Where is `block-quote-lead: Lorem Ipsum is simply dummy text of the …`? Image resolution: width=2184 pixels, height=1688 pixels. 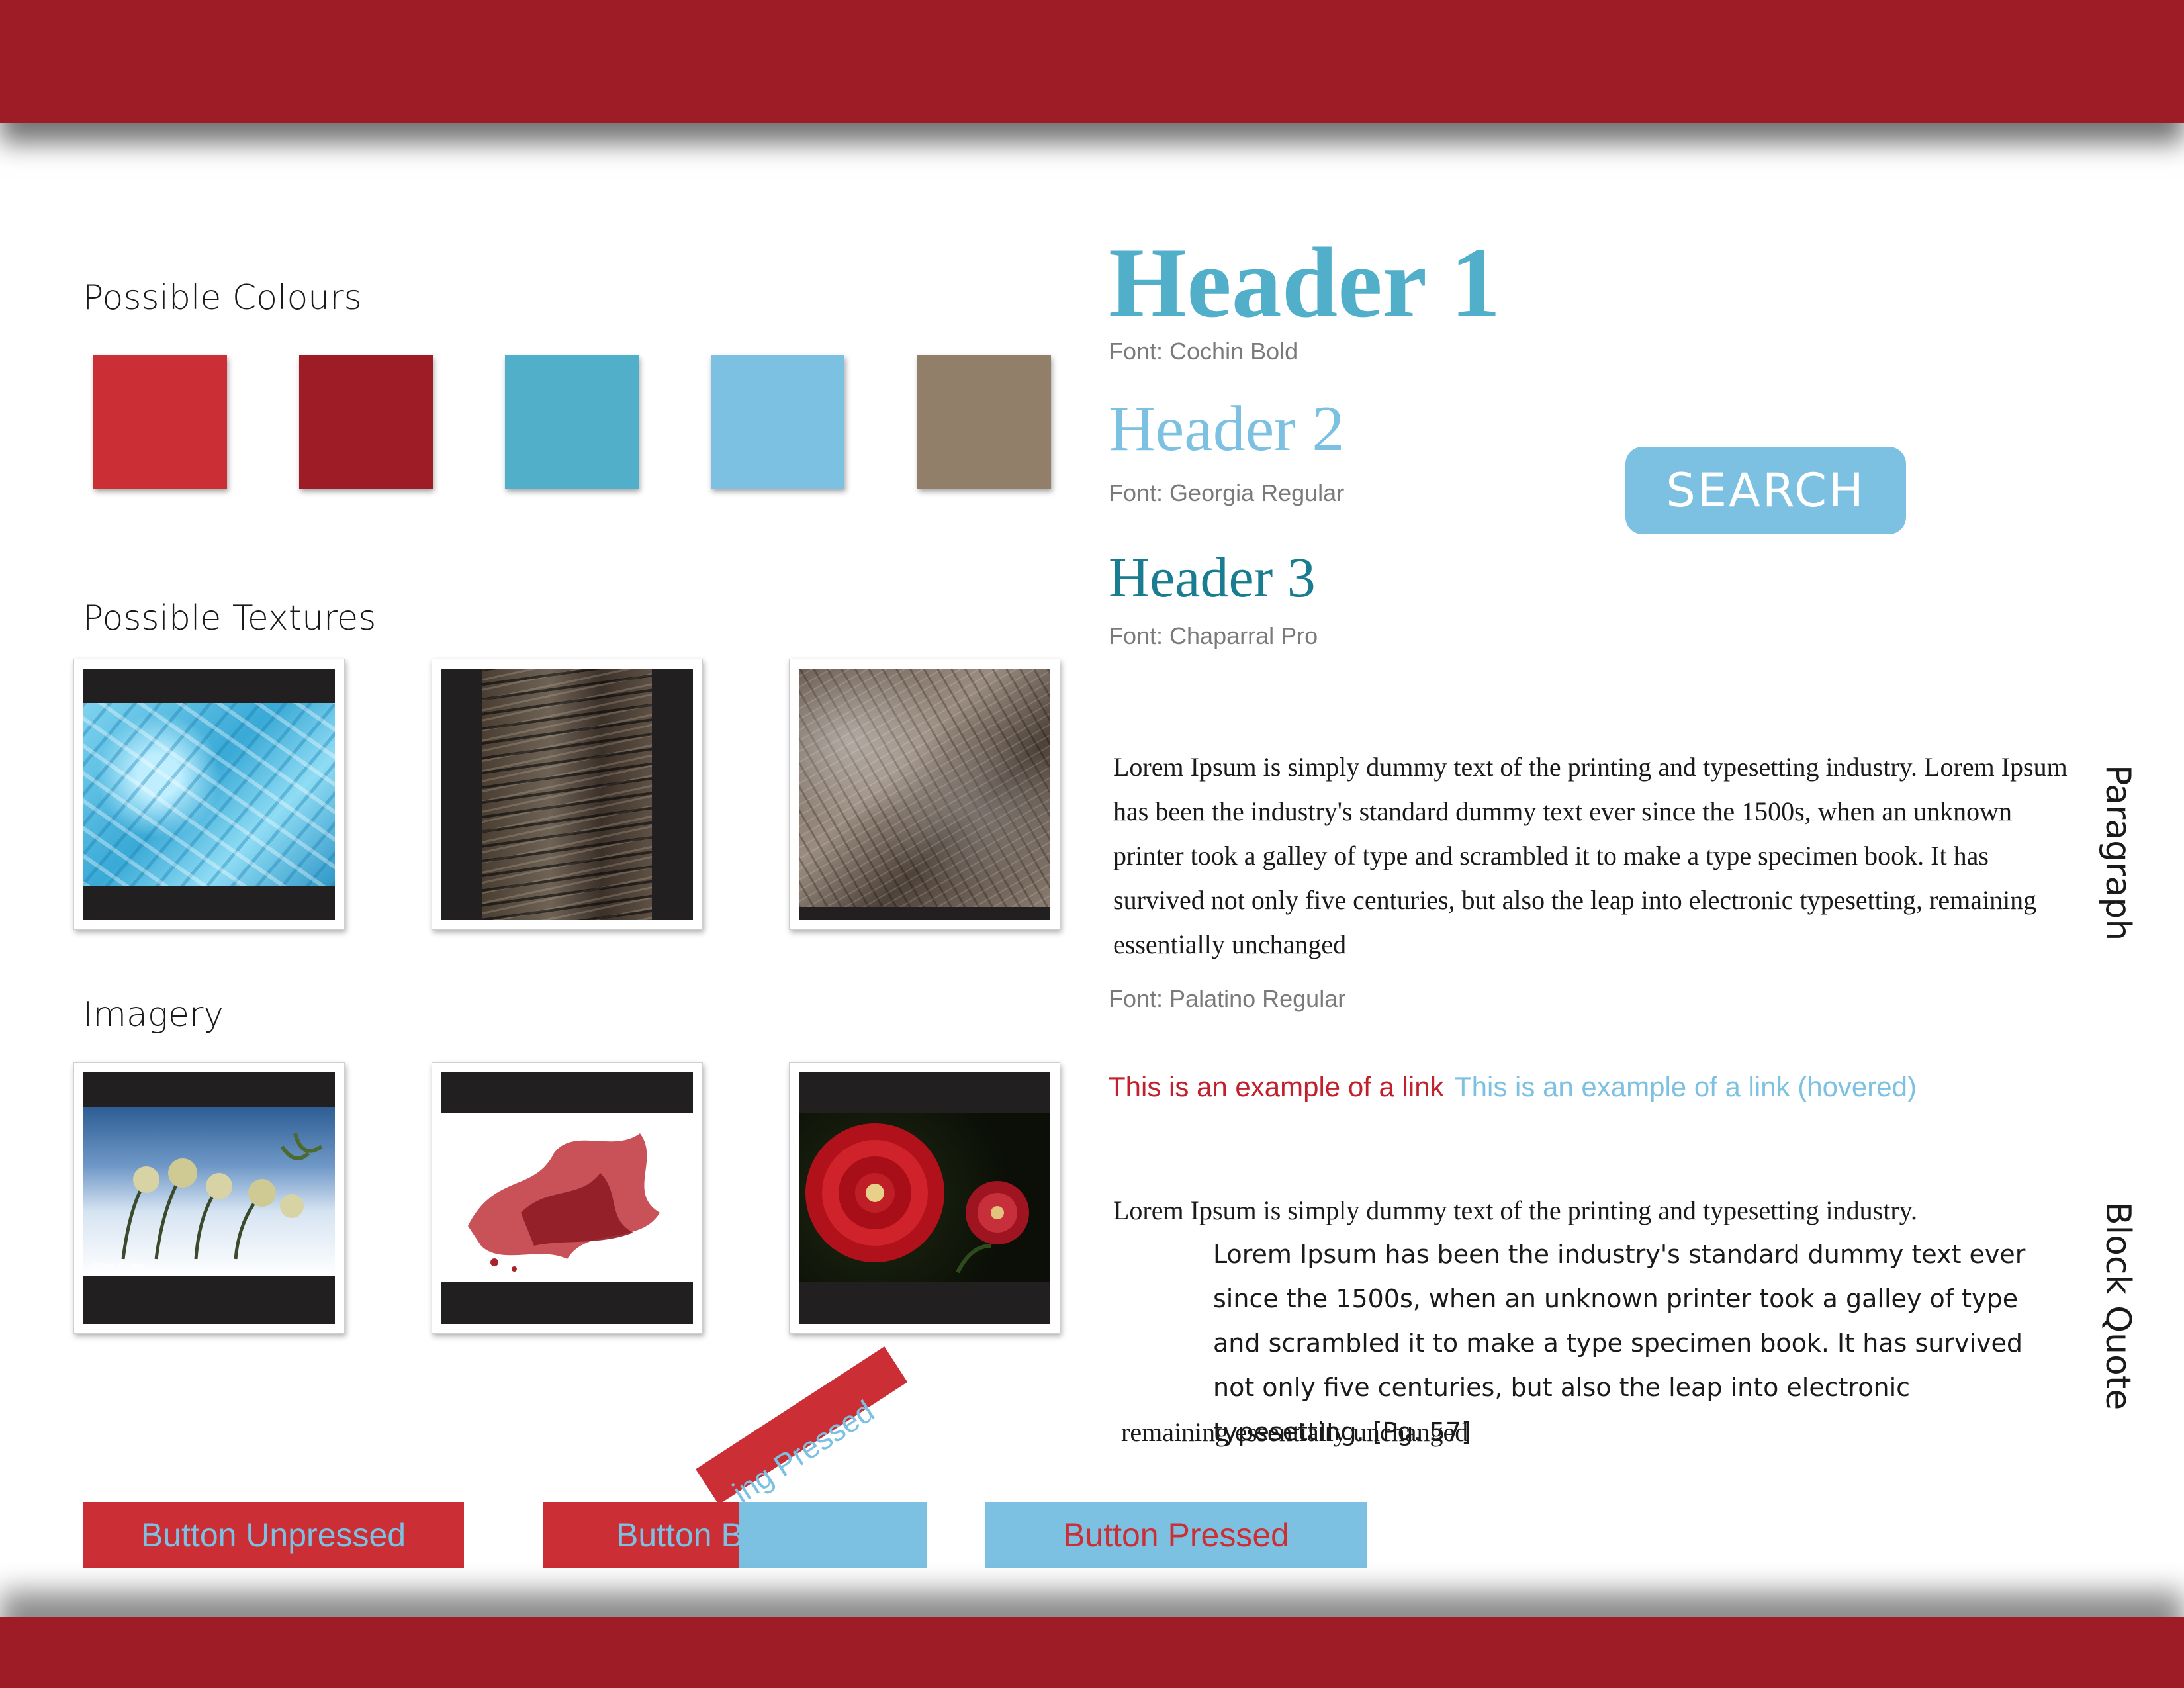
block-quote-lead: Lorem Ipsum is simply dummy text of the … is located at coordinates (1516, 1210).